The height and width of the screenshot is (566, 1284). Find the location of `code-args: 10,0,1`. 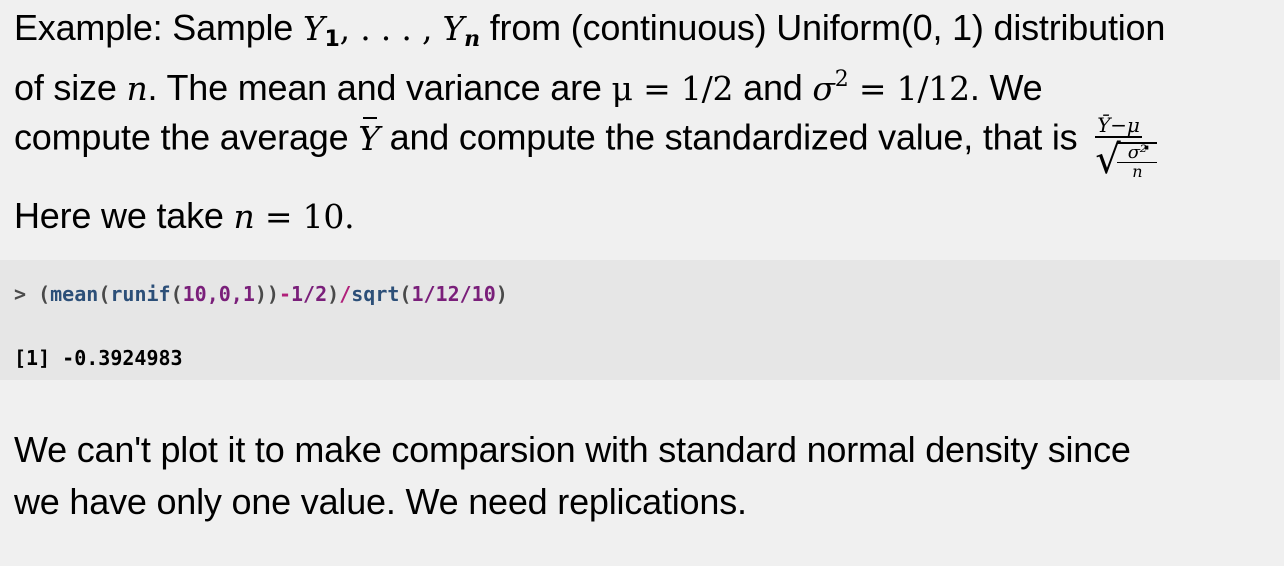

code-args: 10,0,1 is located at coordinates (218, 294).